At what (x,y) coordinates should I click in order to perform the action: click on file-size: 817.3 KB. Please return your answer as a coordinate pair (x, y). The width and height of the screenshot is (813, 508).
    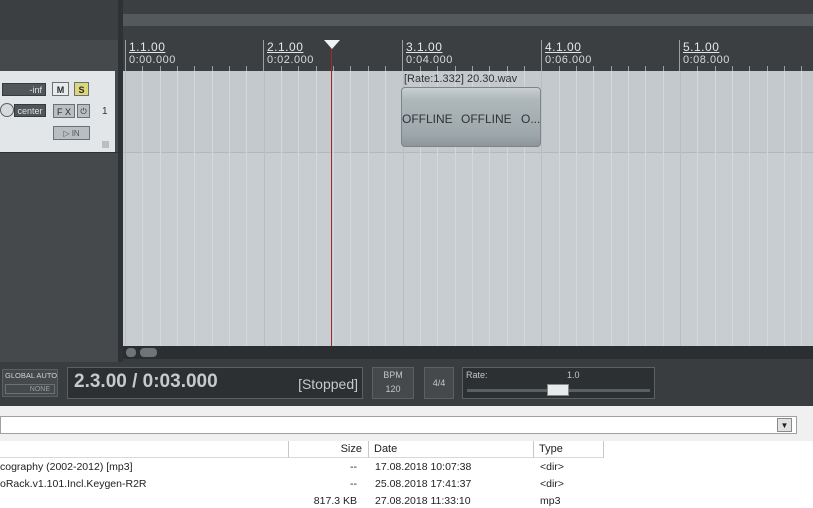
    Looking at the image, I should click on (335, 501).